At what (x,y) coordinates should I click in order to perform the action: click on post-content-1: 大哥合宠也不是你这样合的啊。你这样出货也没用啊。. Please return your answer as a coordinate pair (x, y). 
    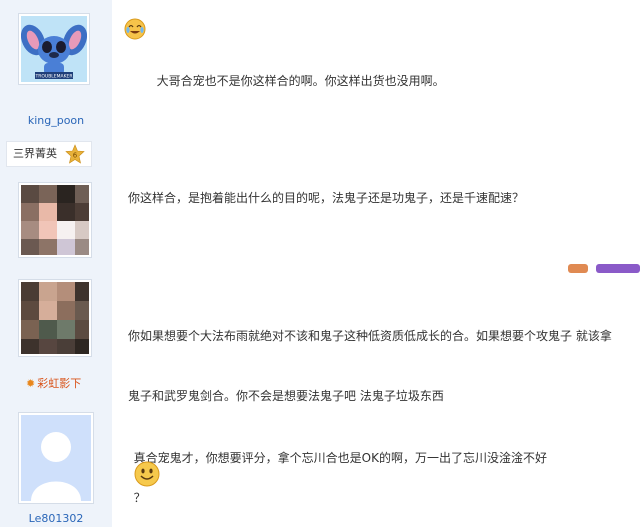
    Looking at the image, I should click on (284, 54).